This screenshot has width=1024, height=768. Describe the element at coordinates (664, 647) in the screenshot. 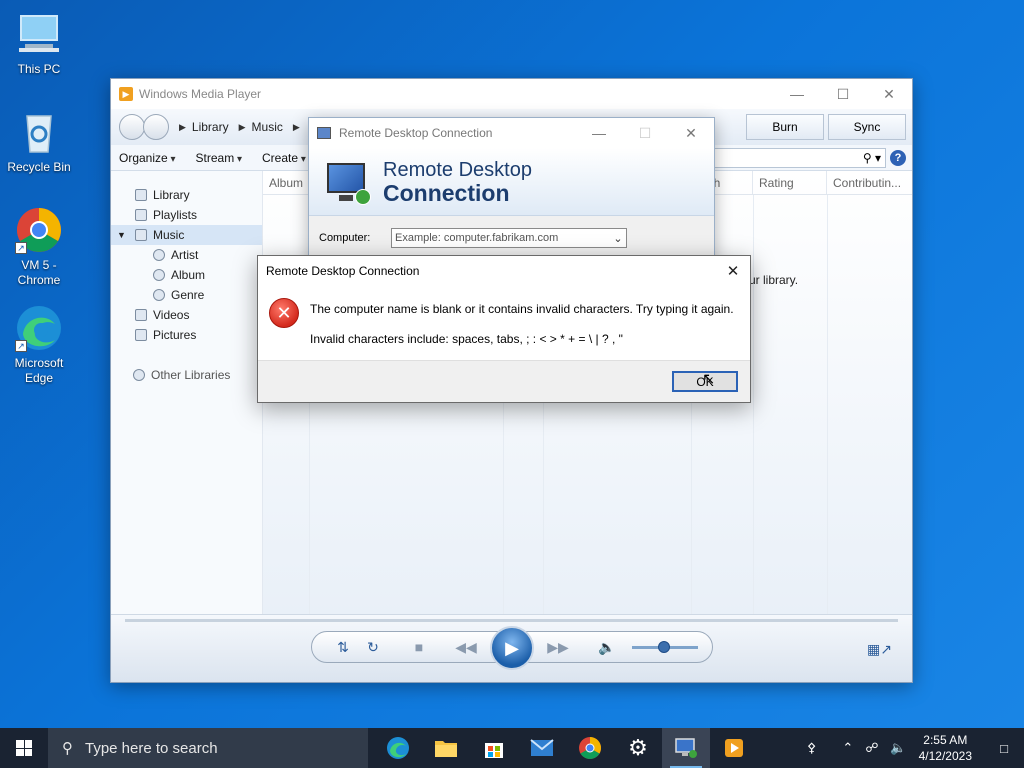

I see `volume-slider-thumb` at that location.